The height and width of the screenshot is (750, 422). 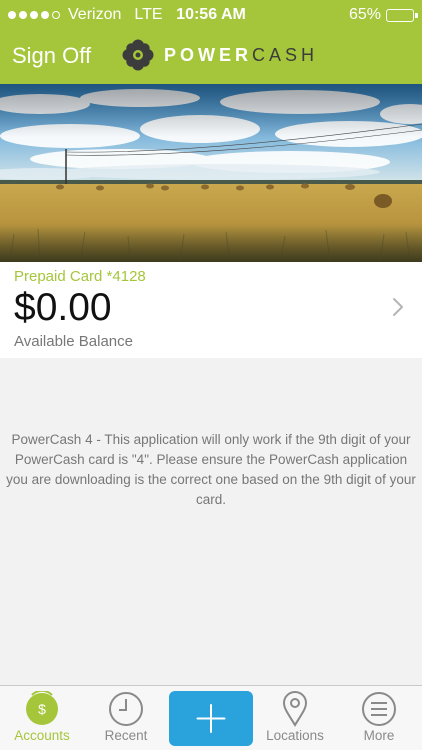 I want to click on flower-logo-icon, so click(x=138, y=55).